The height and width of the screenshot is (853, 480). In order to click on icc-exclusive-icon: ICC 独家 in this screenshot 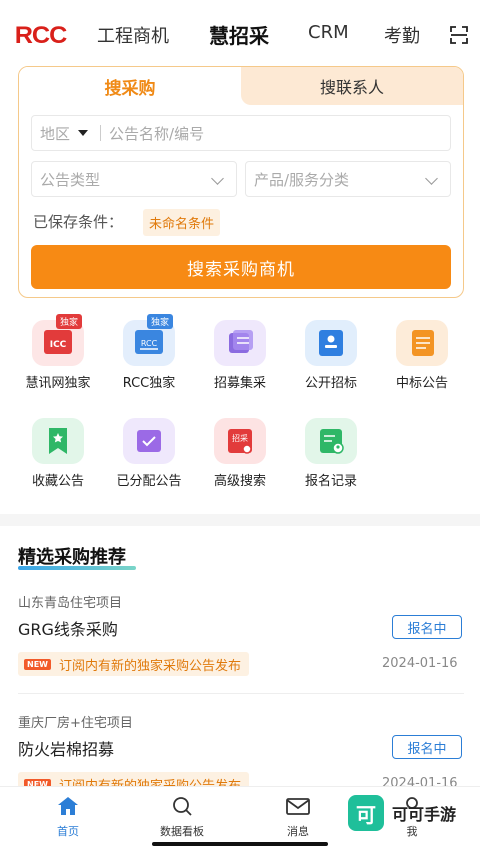, I will do `click(58, 340)`.